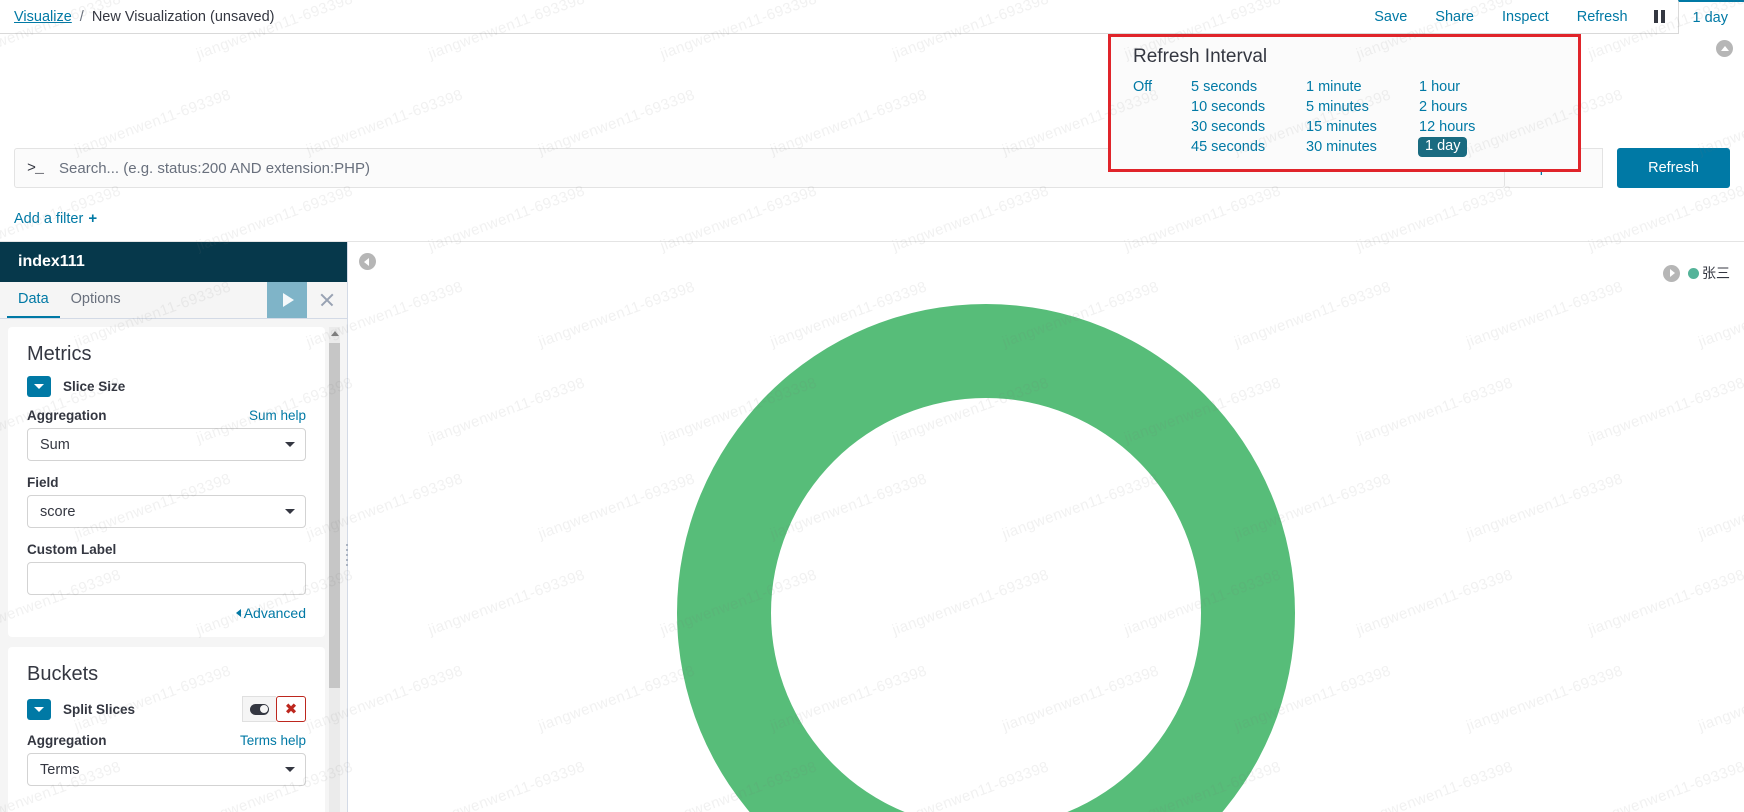 The image size is (1744, 812). What do you see at coordinates (1362, 107) in the screenshot?
I see `refresh-option-5-minutes: 5 minutes` at bounding box center [1362, 107].